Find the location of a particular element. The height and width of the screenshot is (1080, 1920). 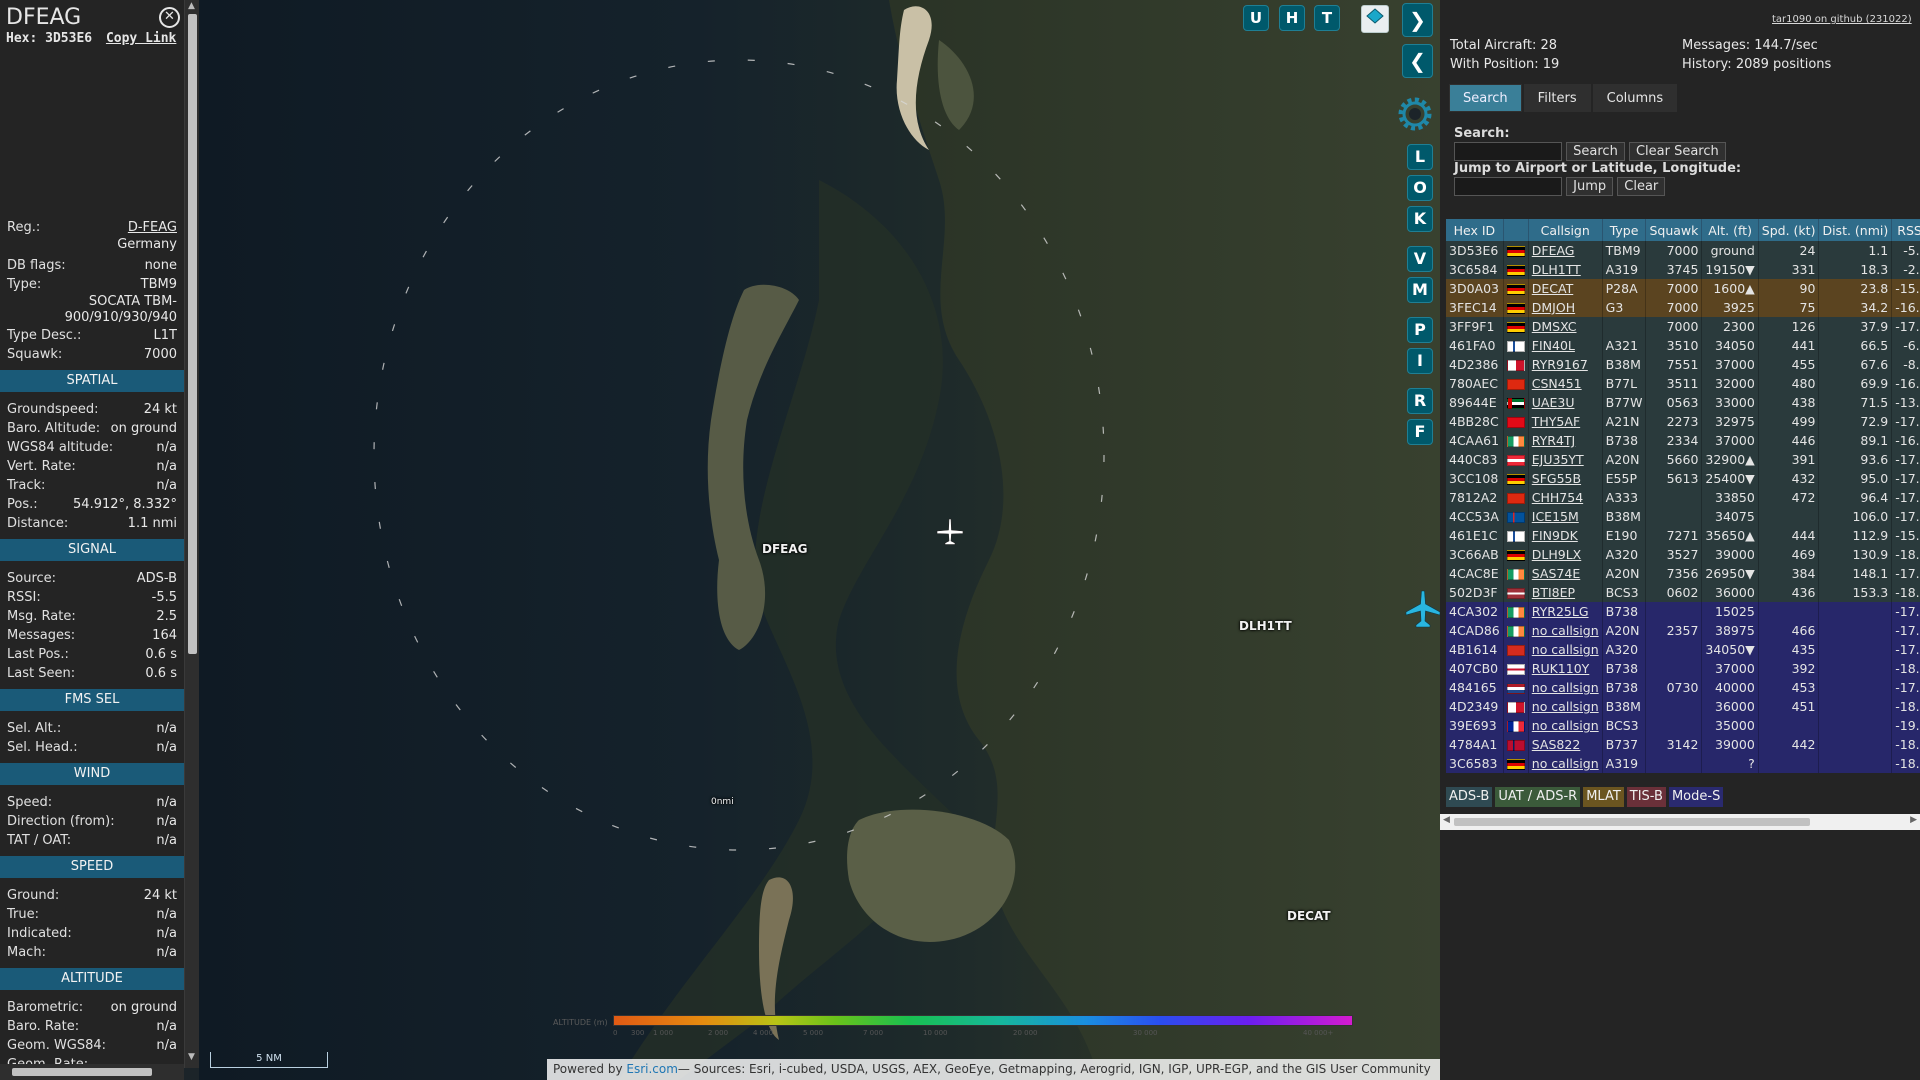

toggle-u-button: U is located at coordinates (1256, 18).